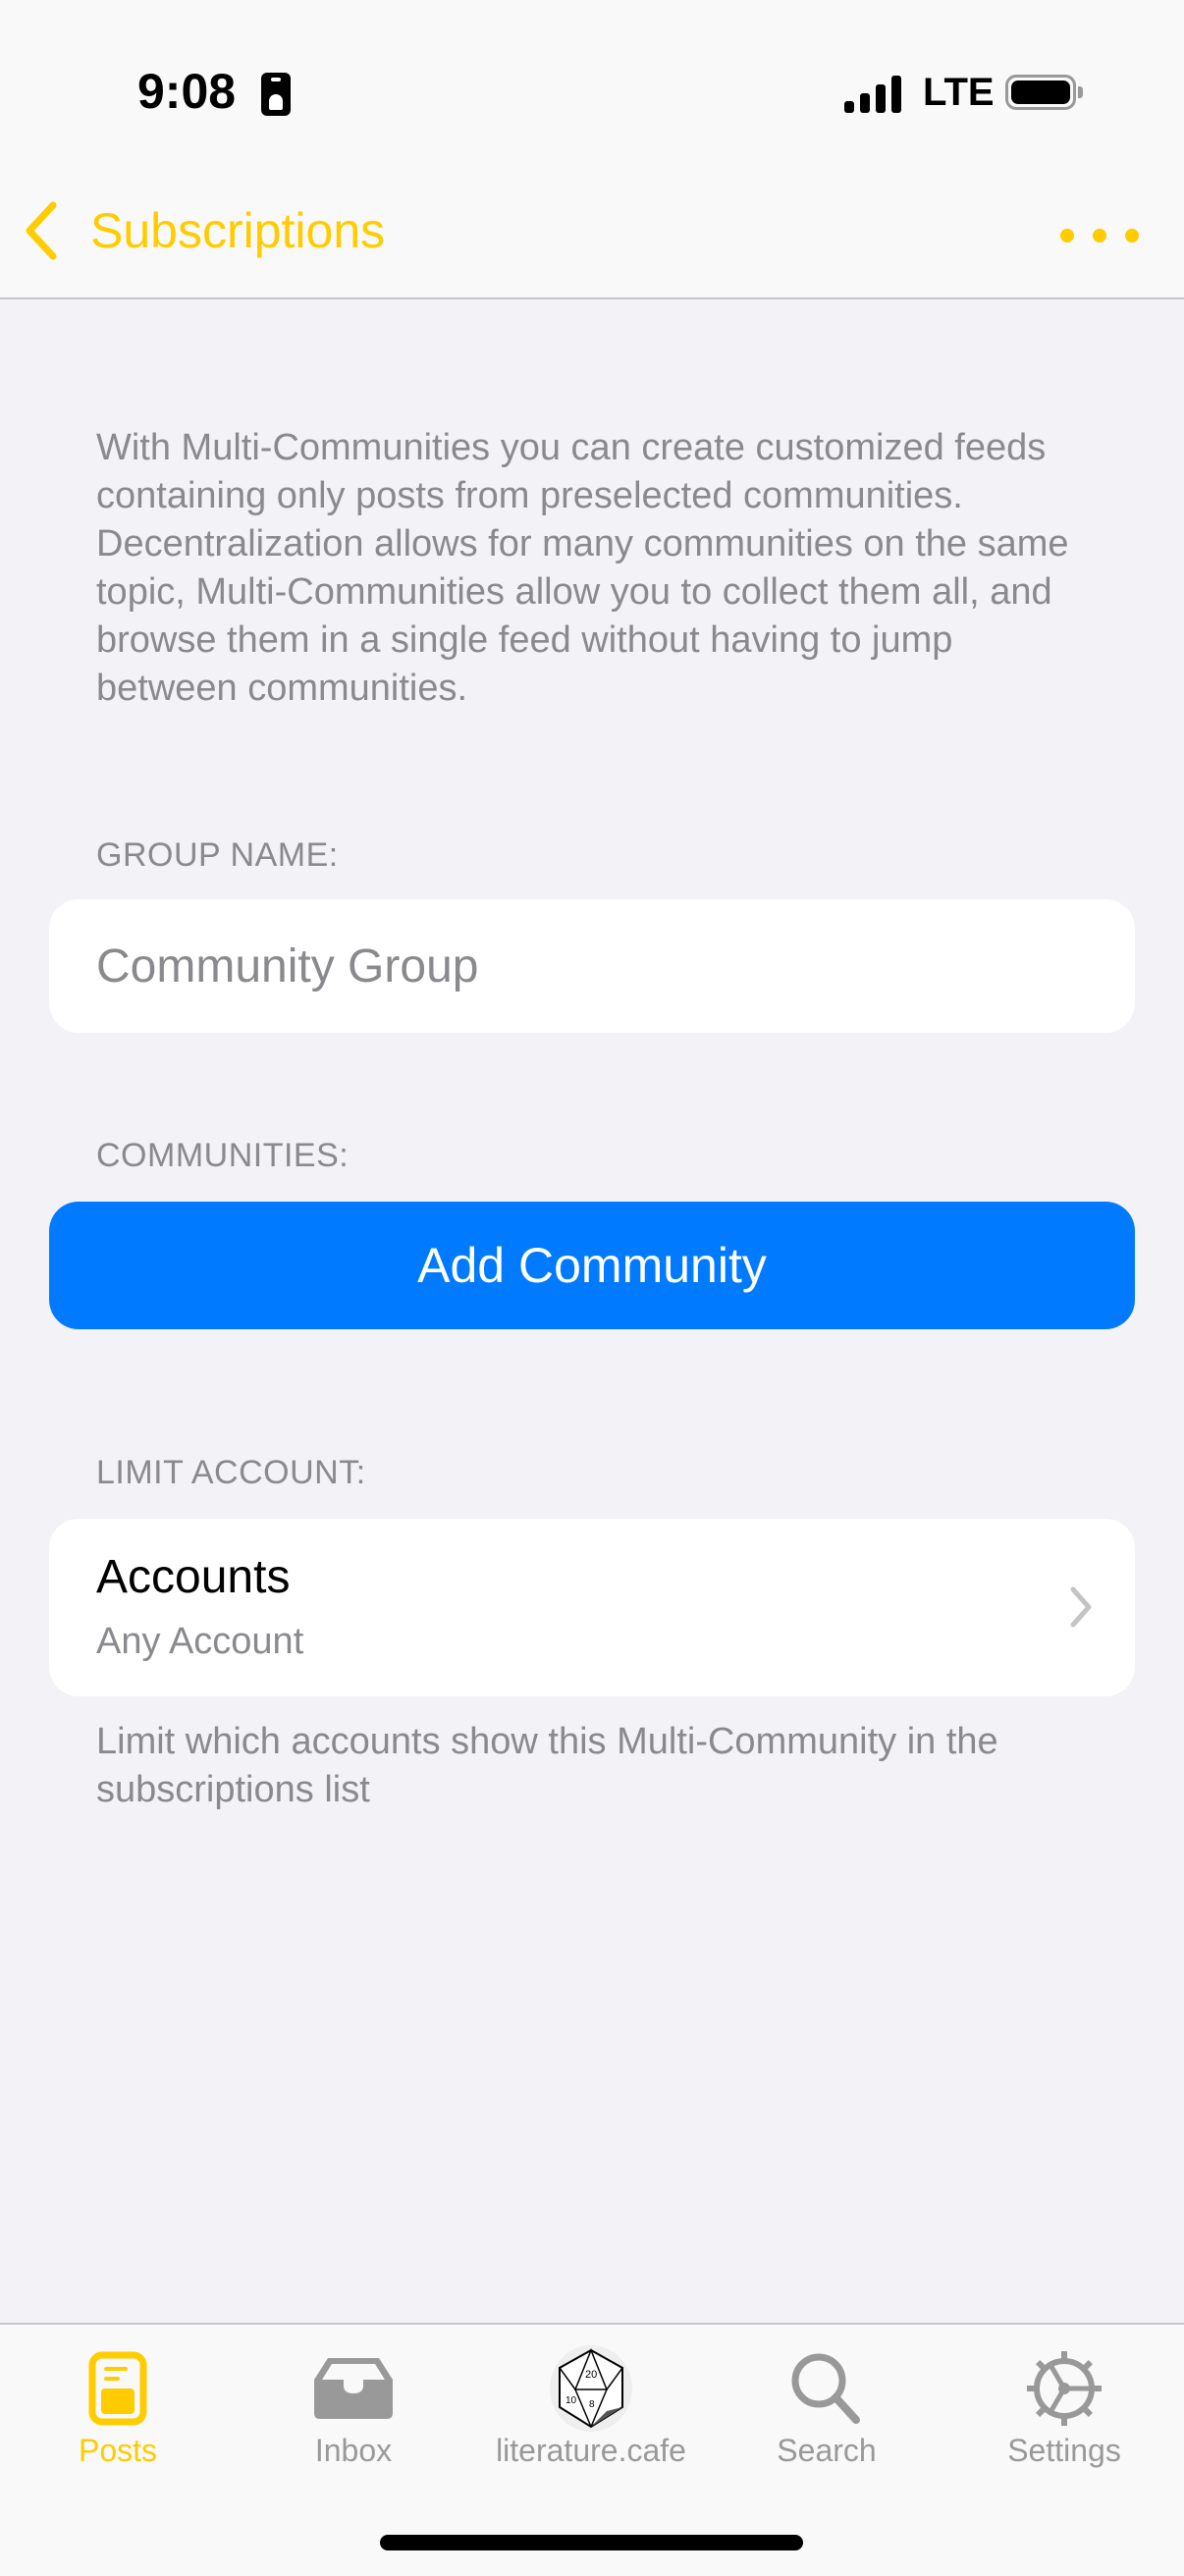 The height and width of the screenshot is (2576, 1184). What do you see at coordinates (827, 2450) in the screenshot?
I see `tab-label: Search` at bounding box center [827, 2450].